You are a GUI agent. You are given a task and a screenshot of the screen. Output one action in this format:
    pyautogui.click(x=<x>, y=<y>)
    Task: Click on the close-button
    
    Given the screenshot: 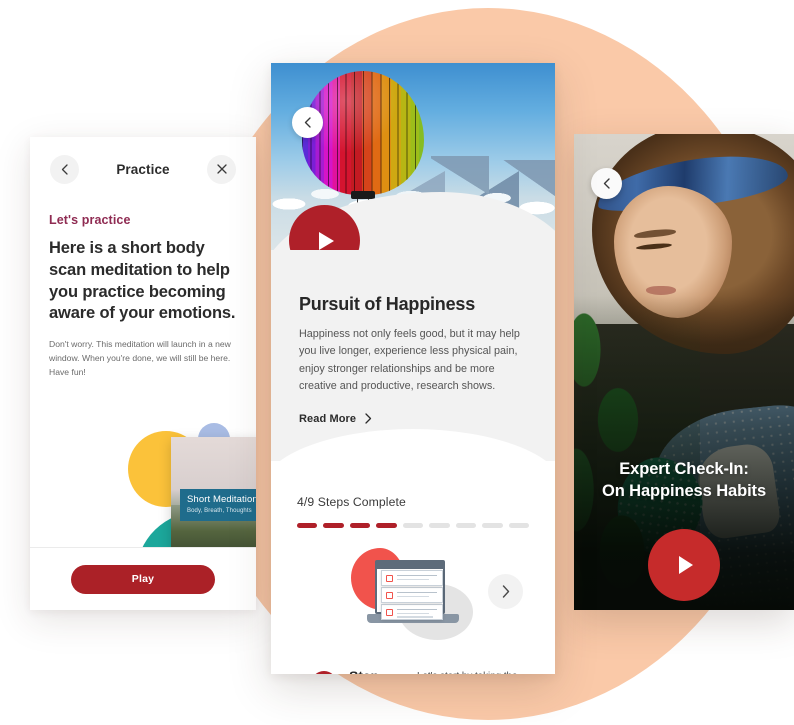 What is the action you would take?
    pyautogui.click(x=221, y=169)
    